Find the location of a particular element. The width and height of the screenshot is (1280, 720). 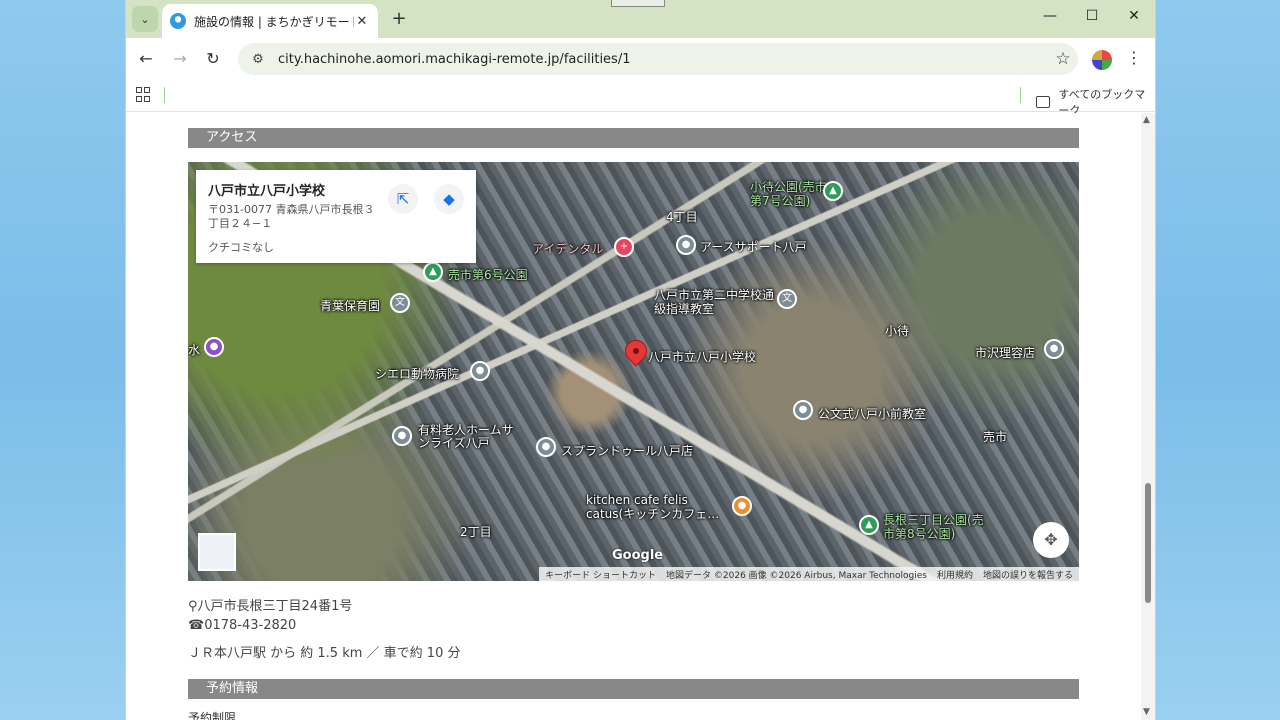

map-label: 2丁目 is located at coordinates (476, 532).